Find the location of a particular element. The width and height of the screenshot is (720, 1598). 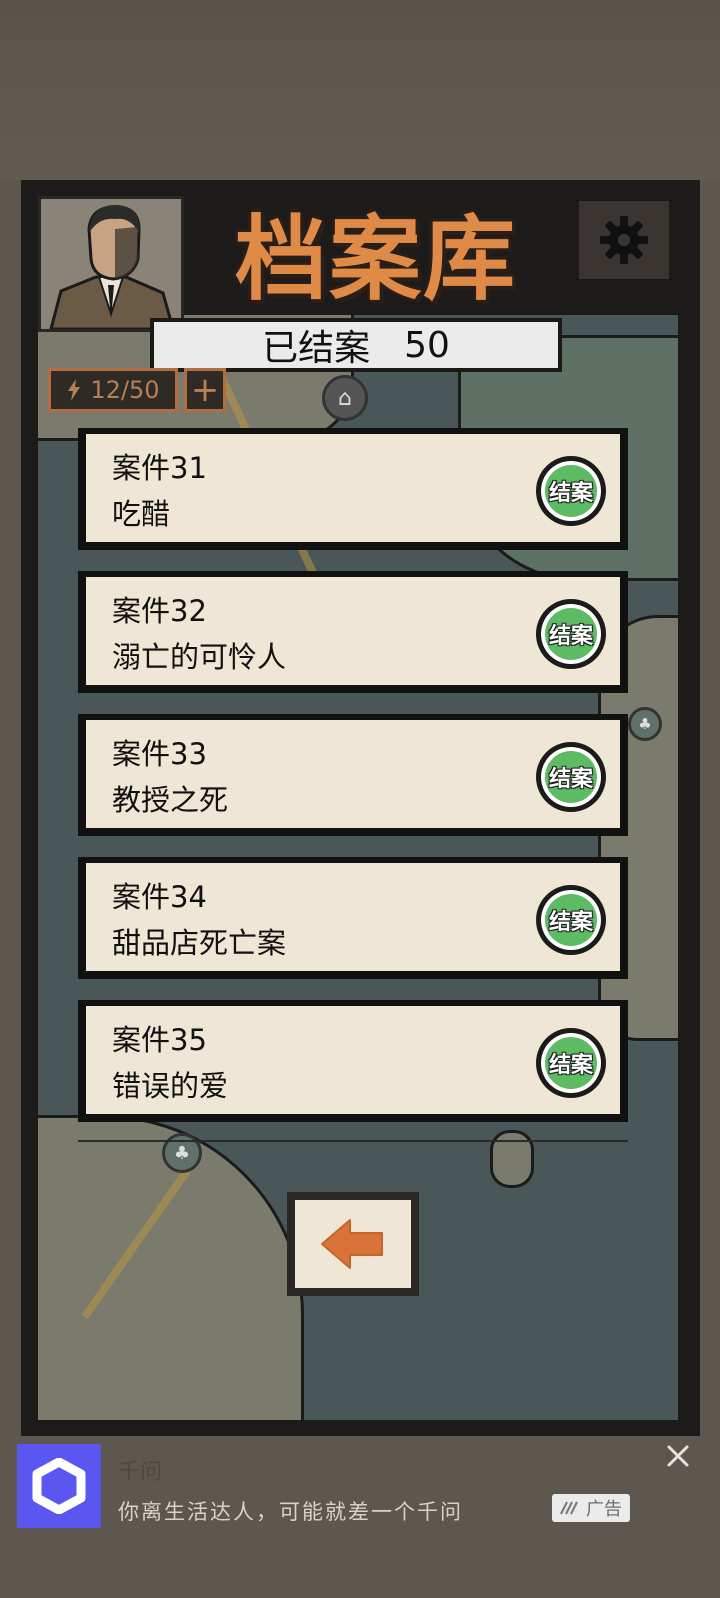

energy-value: 12/50 is located at coordinates (125, 390).